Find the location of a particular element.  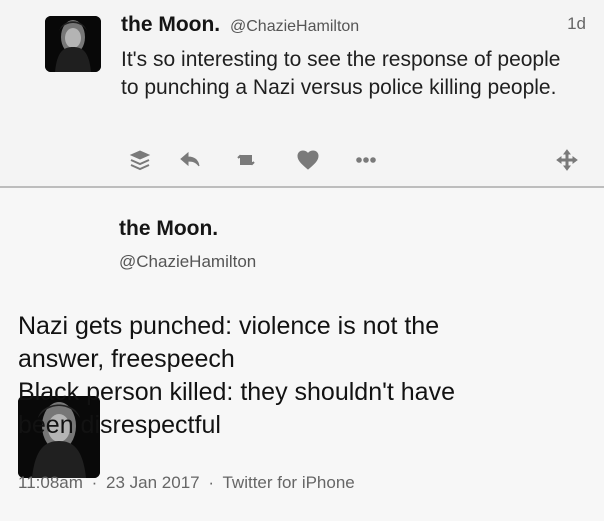

move-icon is located at coordinates (567, 160).